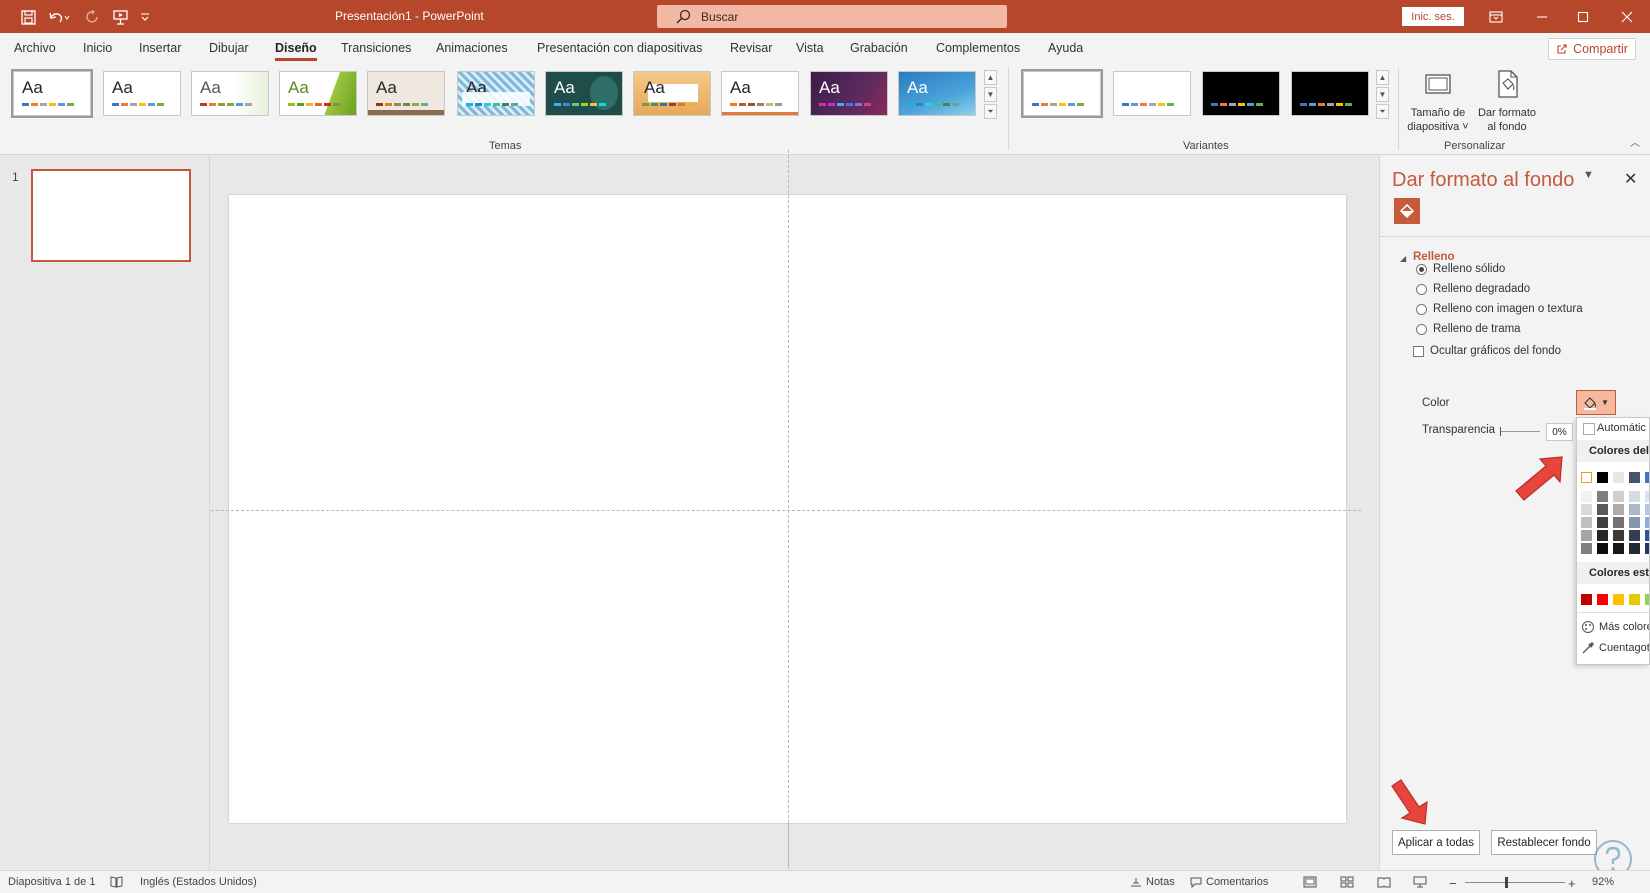 The height and width of the screenshot is (893, 1650). What do you see at coordinates (1572, 883) in the screenshot?
I see `zoom-in-icon: +` at bounding box center [1572, 883].